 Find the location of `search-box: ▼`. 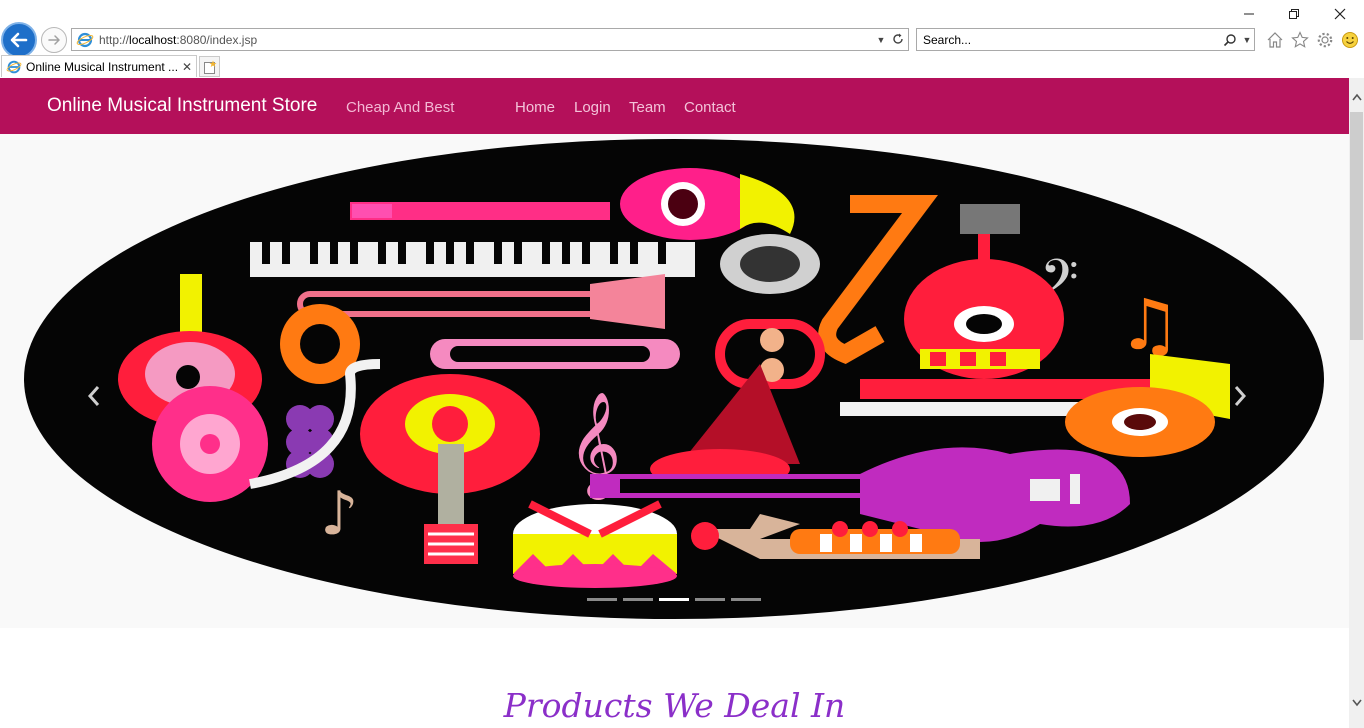

search-box: ▼ is located at coordinates (1085, 39).